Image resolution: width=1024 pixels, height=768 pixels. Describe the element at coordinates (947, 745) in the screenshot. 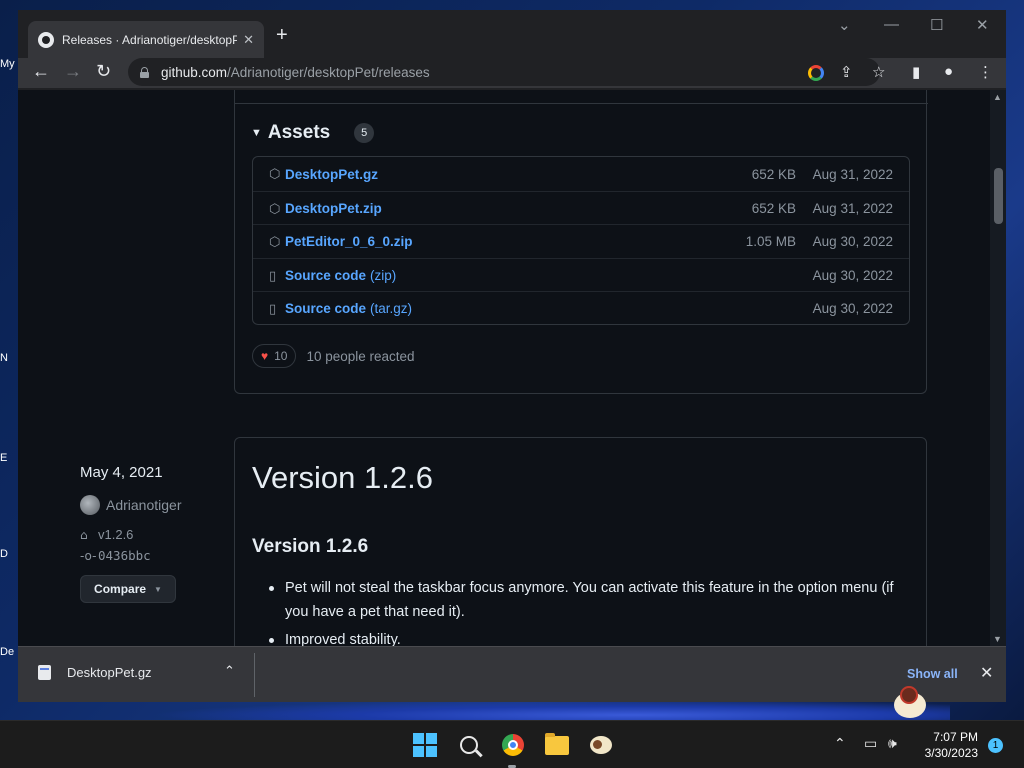

I see `system-clock: 7:07 PM 3/30/2023` at that location.